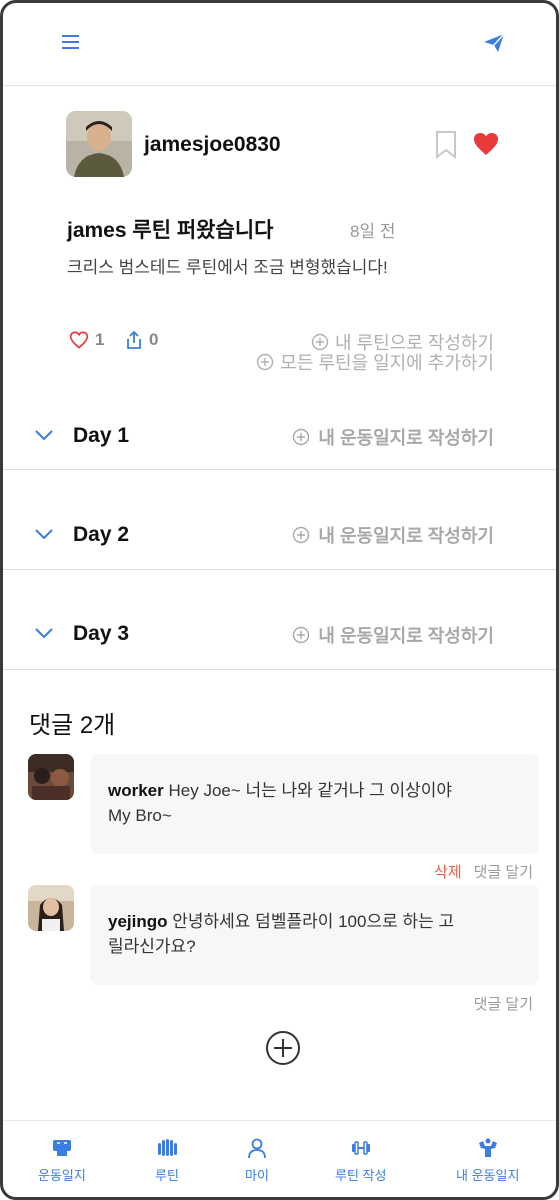 The width and height of the screenshot is (559, 1200). Describe the element at coordinates (134, 339) in the screenshot. I see `share-icon` at that location.